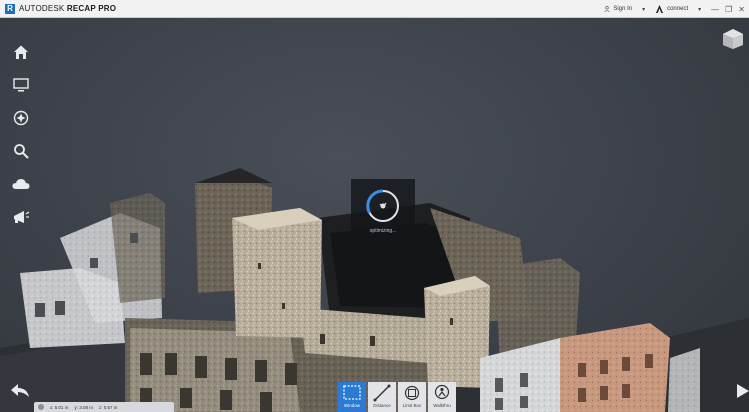  What do you see at coordinates (59, 407) in the screenshot?
I see `coord-x: x: 5.01 m` at bounding box center [59, 407].